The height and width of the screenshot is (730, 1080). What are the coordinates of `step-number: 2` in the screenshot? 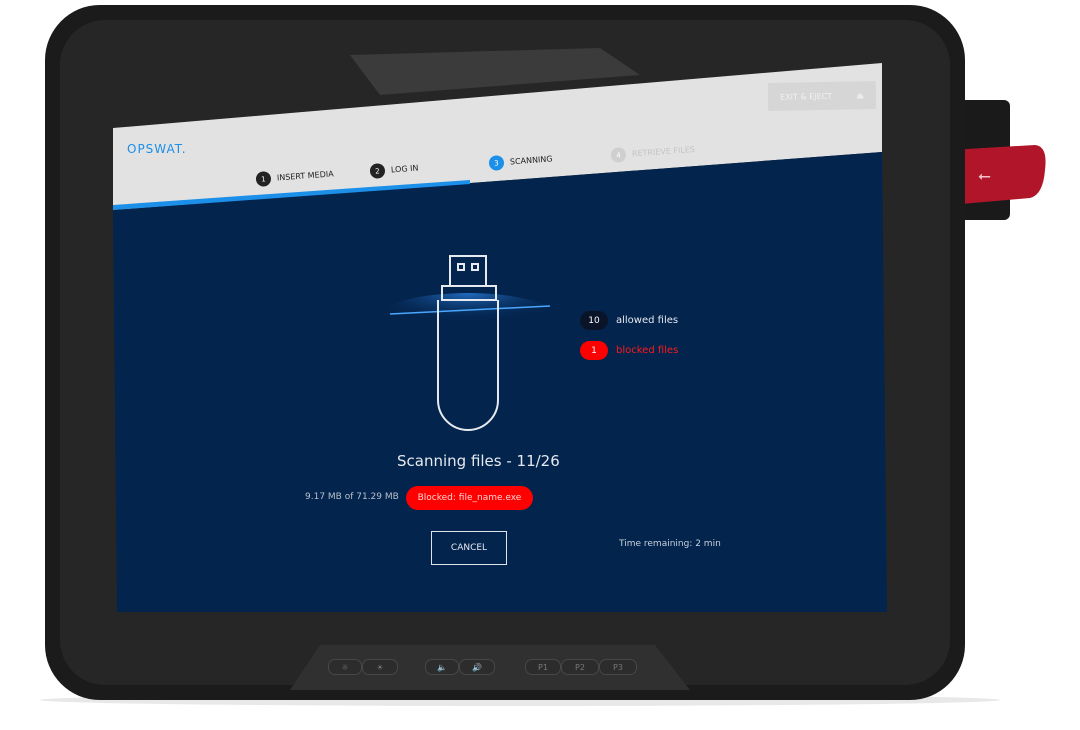 It's located at (377, 170).